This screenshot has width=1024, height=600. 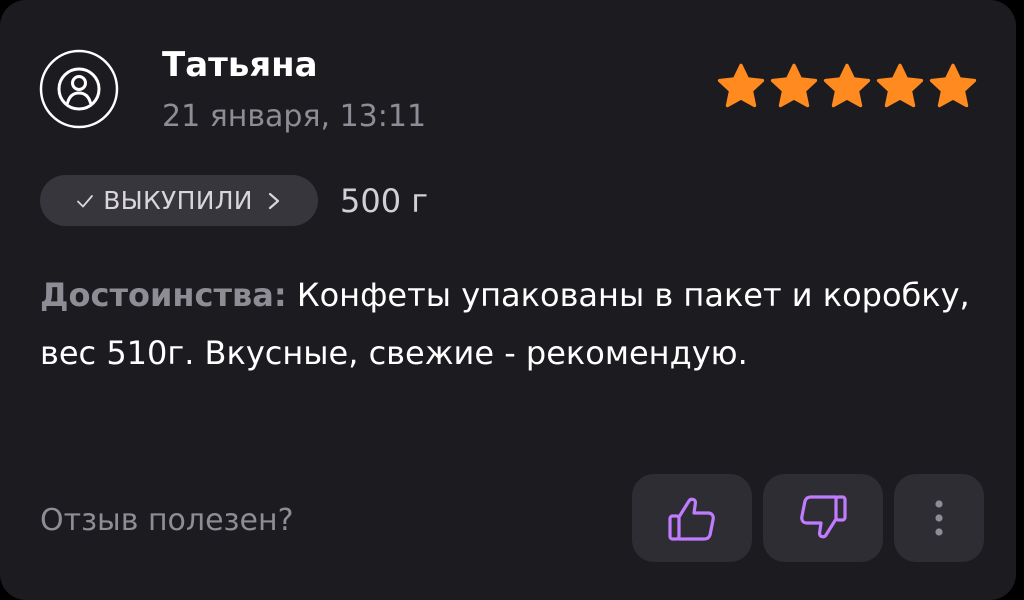 I want to click on purchased-badge: ВЫКУПИЛИ, so click(x=179, y=200).